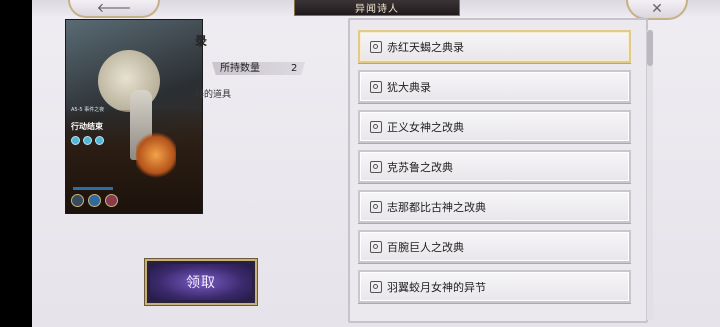  Describe the element at coordinates (87, 126) in the screenshot. I see `card-name: 行动结束` at that location.